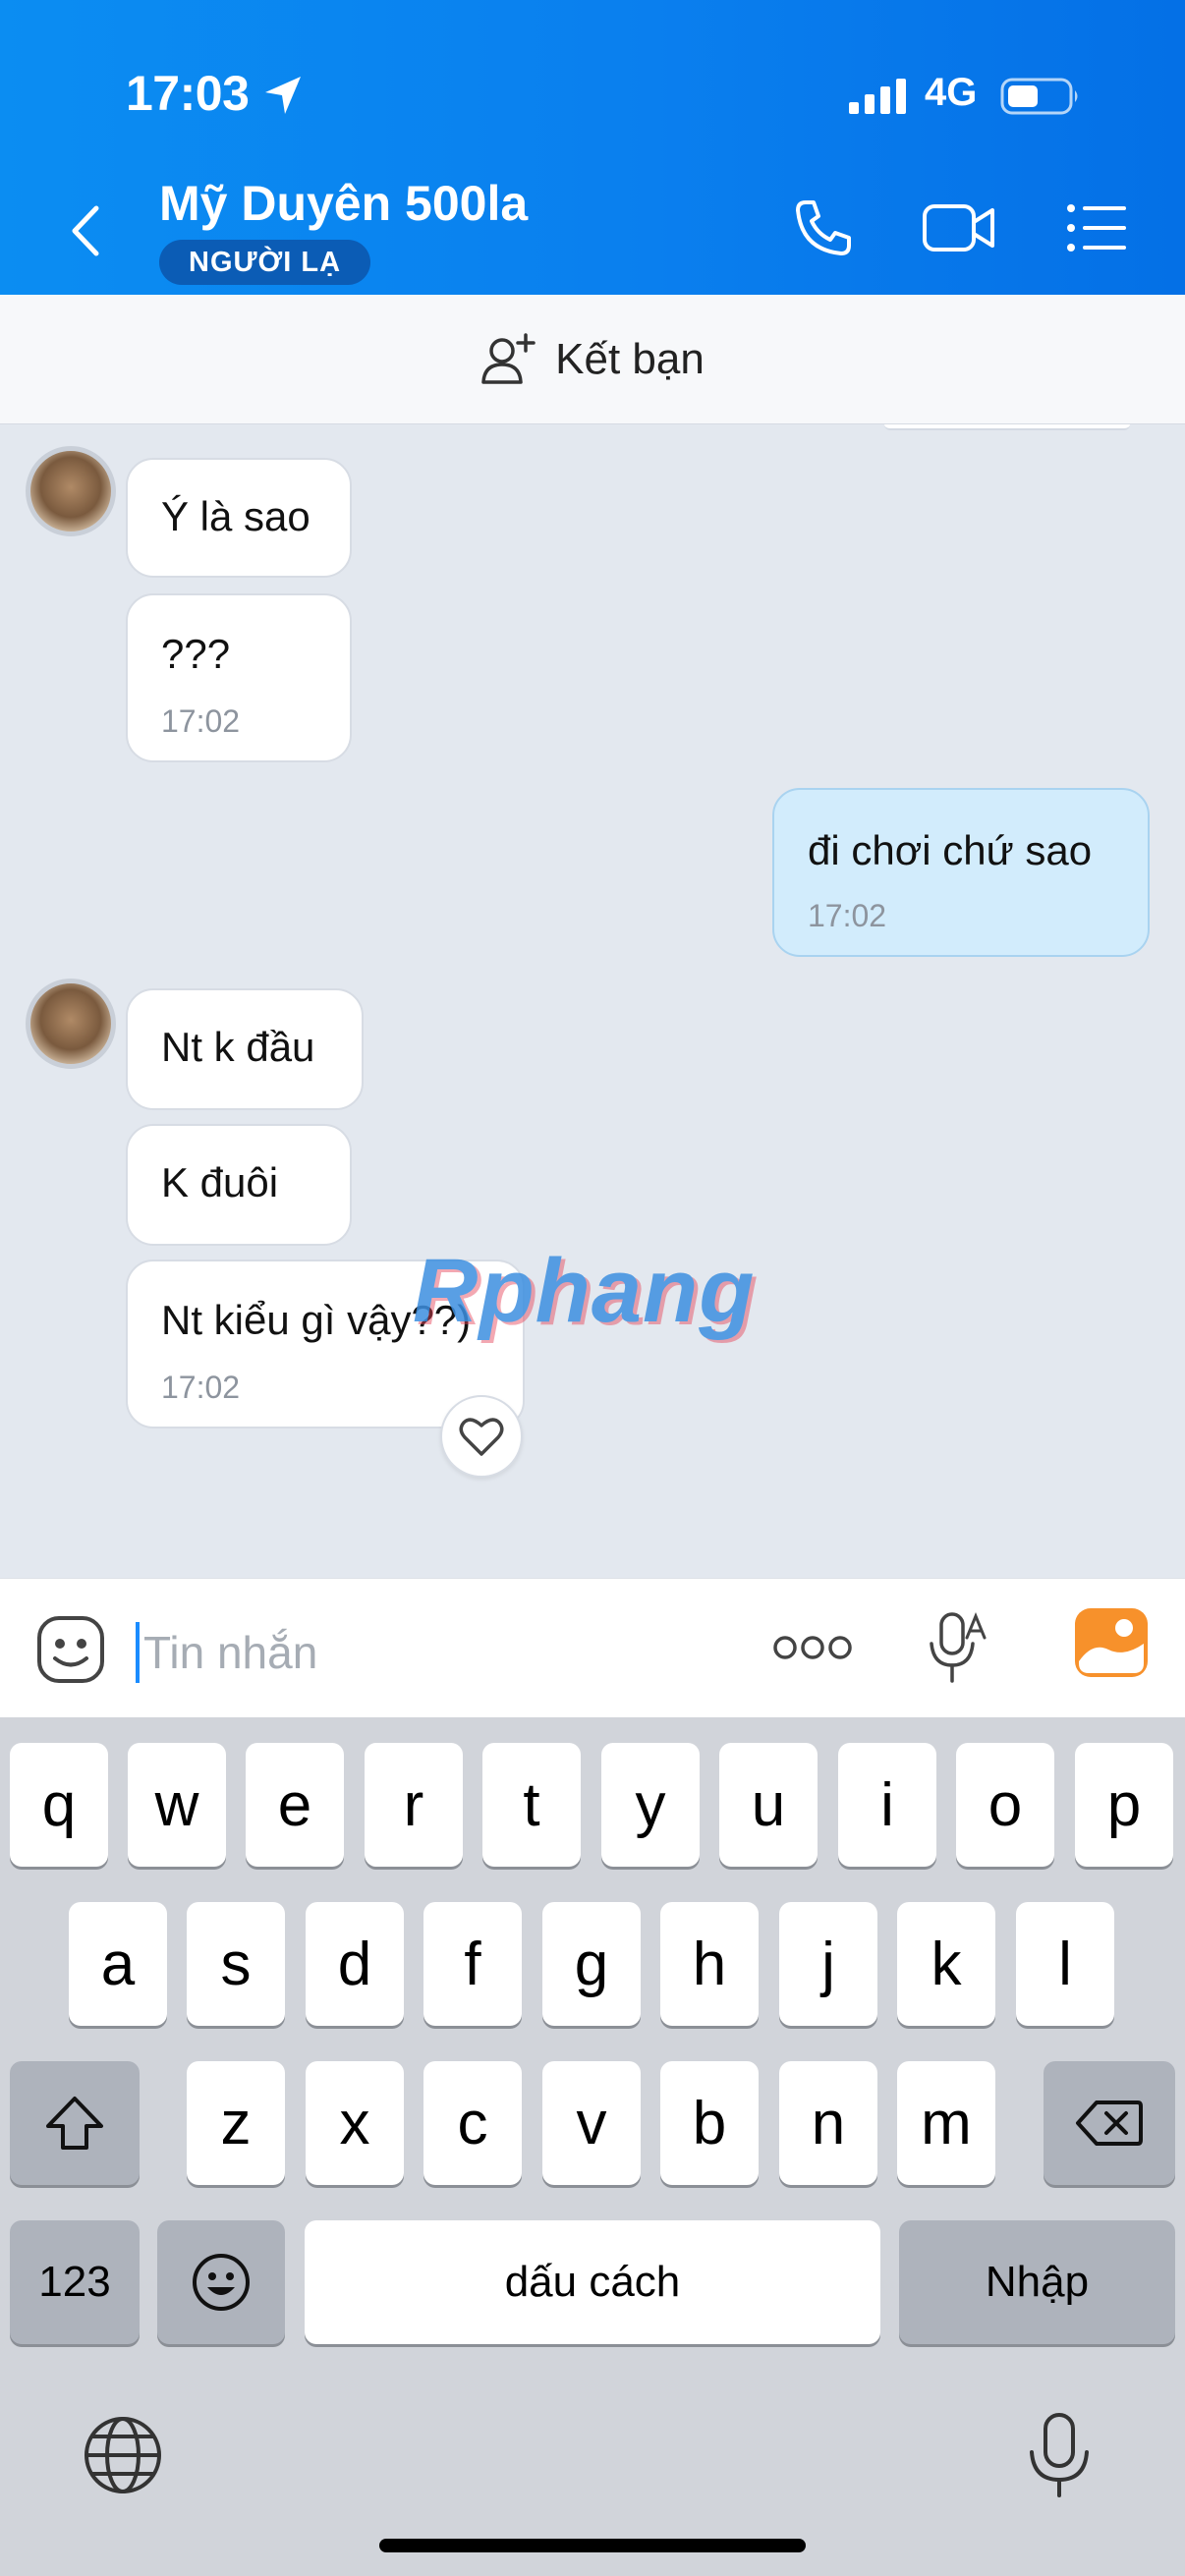  I want to click on add-person-icon, so click(509, 358).